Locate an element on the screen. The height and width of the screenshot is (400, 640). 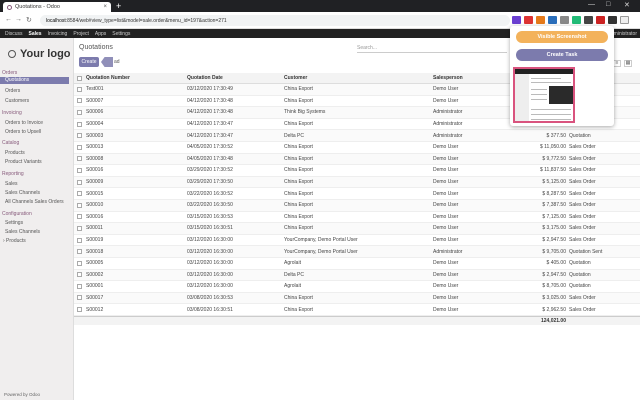
menu-discuss: Discuss is located at coordinates (14, 34).